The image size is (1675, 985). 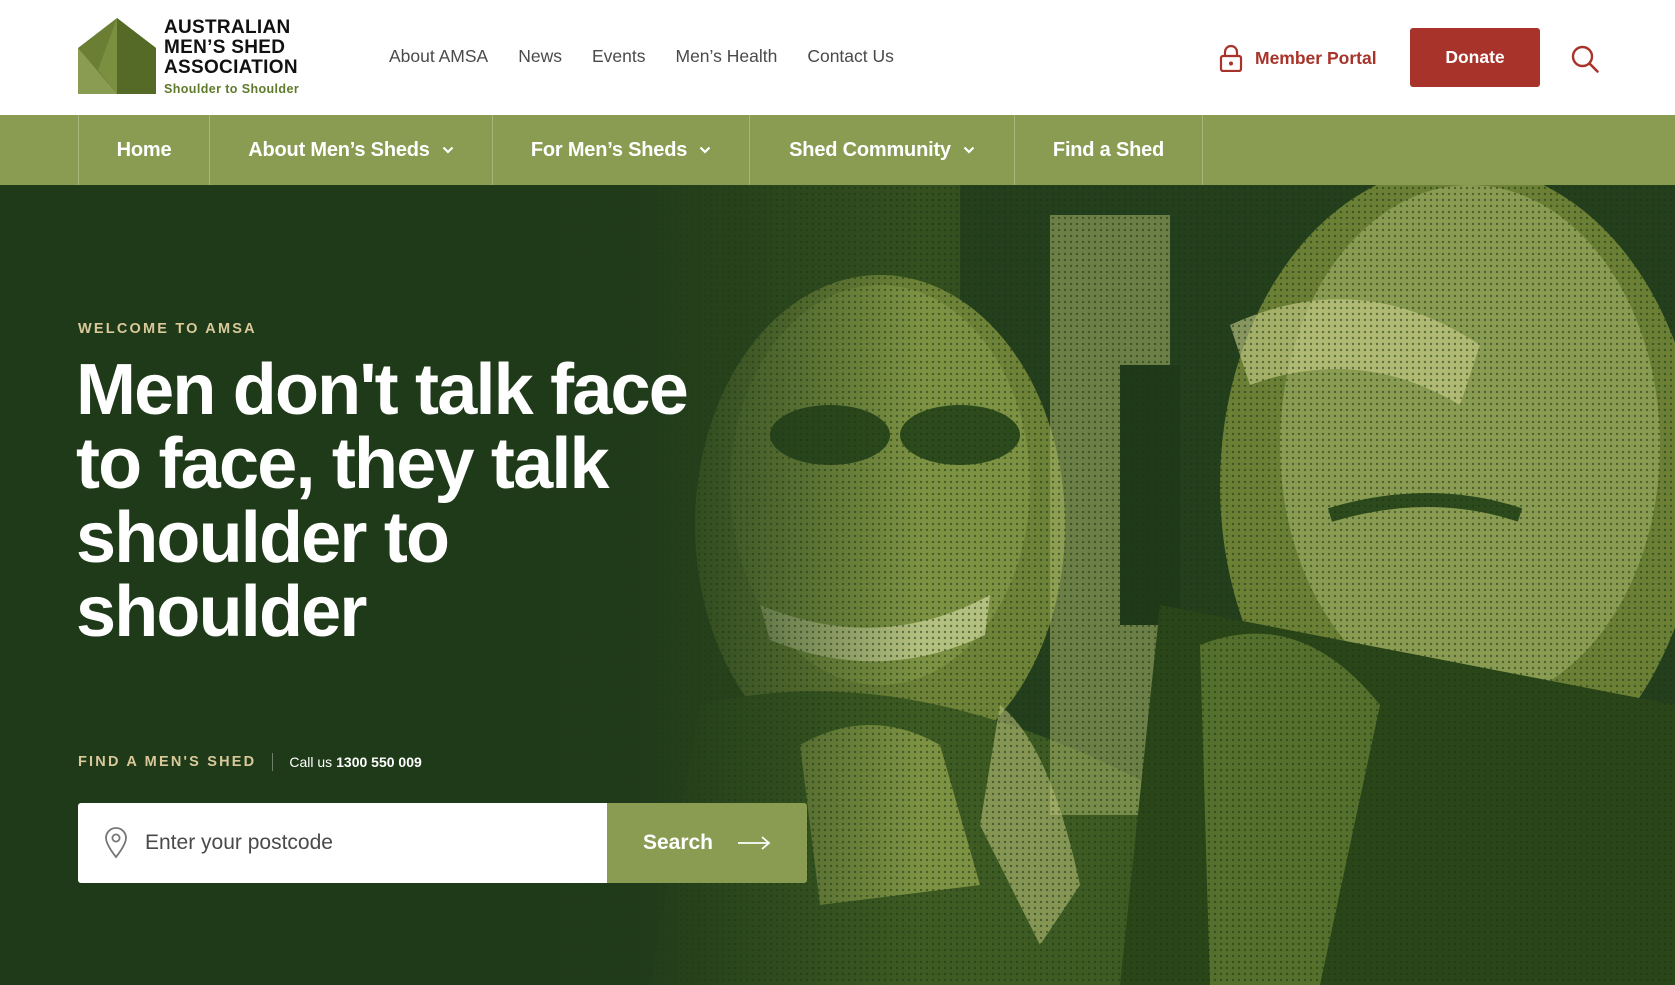 I want to click on utility-link-mens-health: Men’s Health, so click(x=727, y=56).